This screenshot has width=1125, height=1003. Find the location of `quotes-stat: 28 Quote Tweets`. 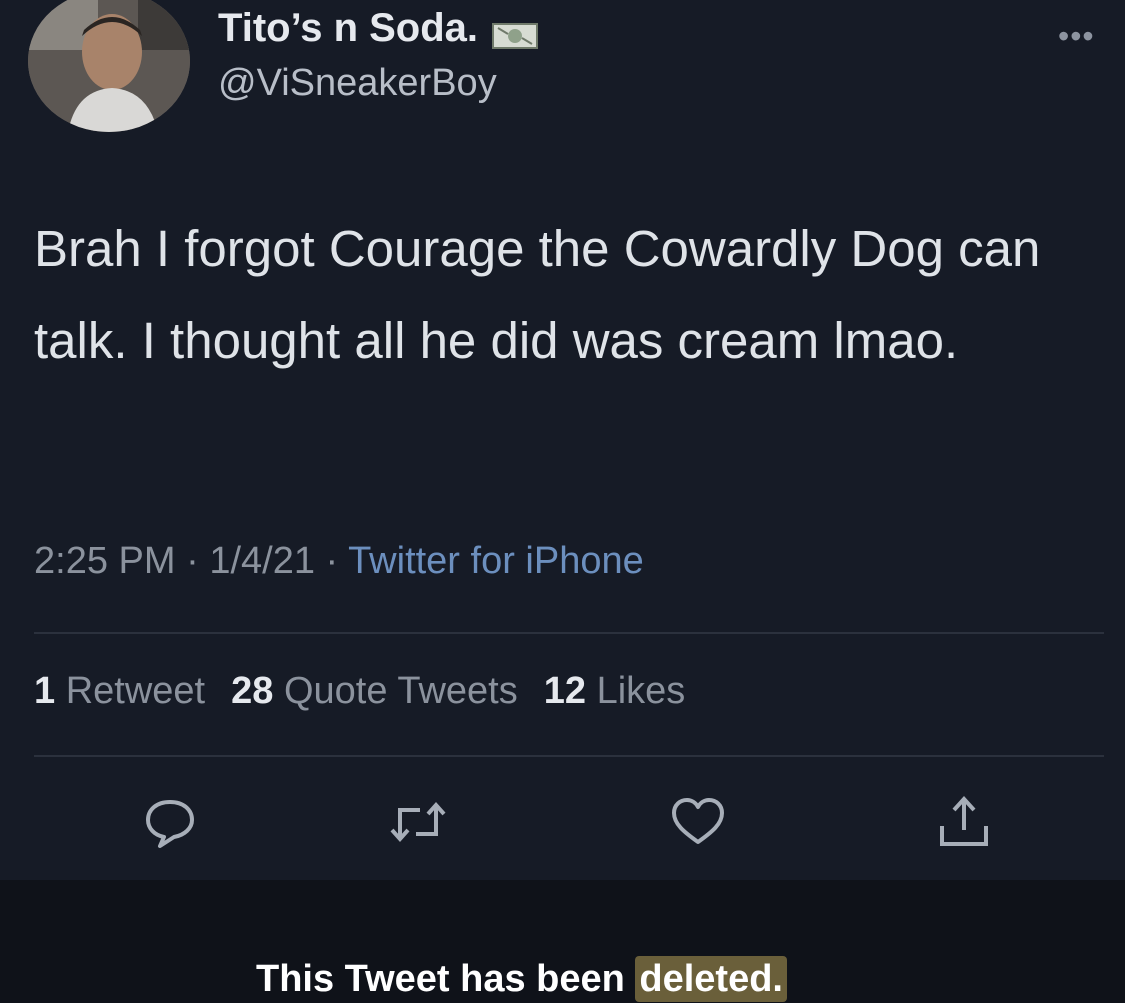

quotes-stat: 28 Quote Tweets is located at coordinates (374, 691).